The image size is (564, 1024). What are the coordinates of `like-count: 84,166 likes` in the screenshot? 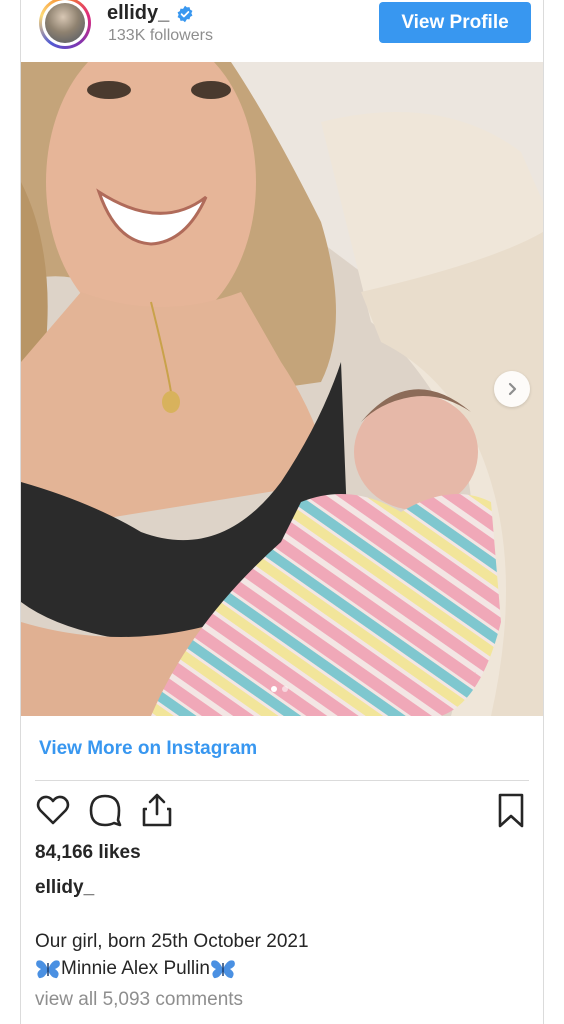 It's located at (88, 853).